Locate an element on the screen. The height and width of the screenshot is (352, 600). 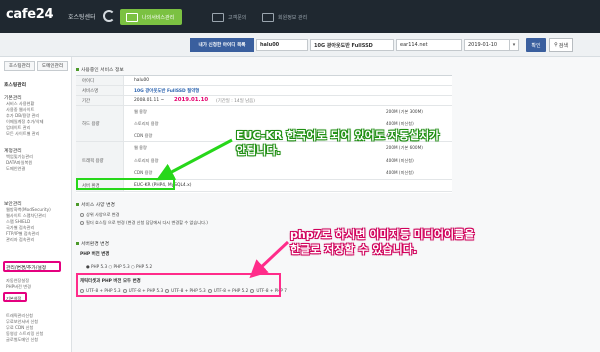
sidebar-item: PHP버전 변경 is located at coordinates (18, 287).